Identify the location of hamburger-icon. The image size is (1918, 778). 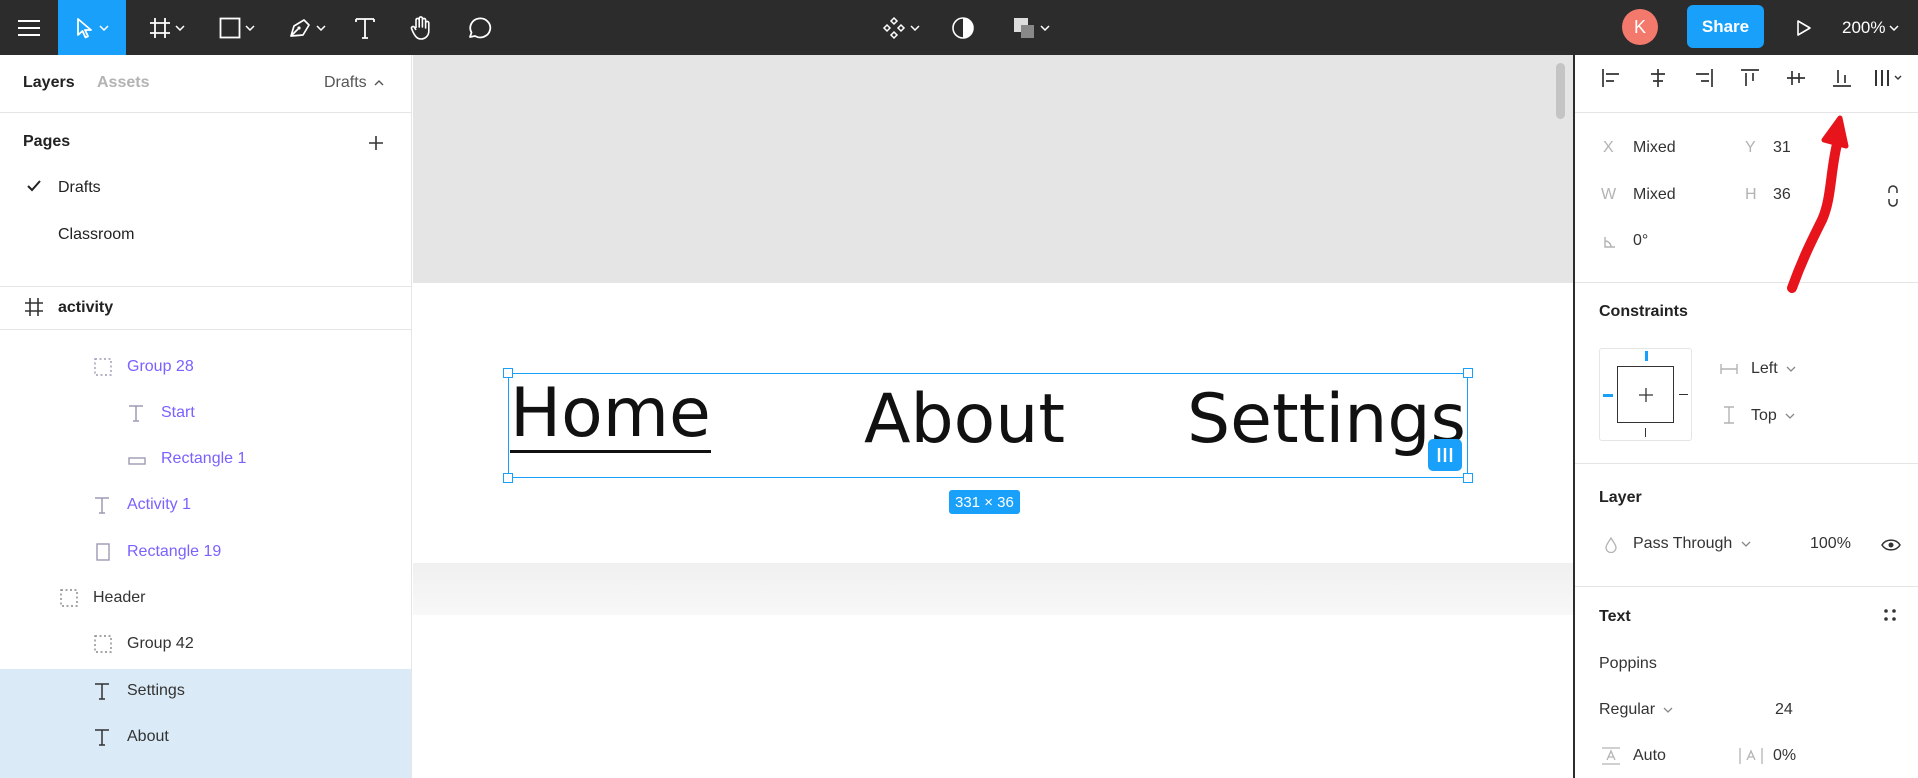
(29, 27).